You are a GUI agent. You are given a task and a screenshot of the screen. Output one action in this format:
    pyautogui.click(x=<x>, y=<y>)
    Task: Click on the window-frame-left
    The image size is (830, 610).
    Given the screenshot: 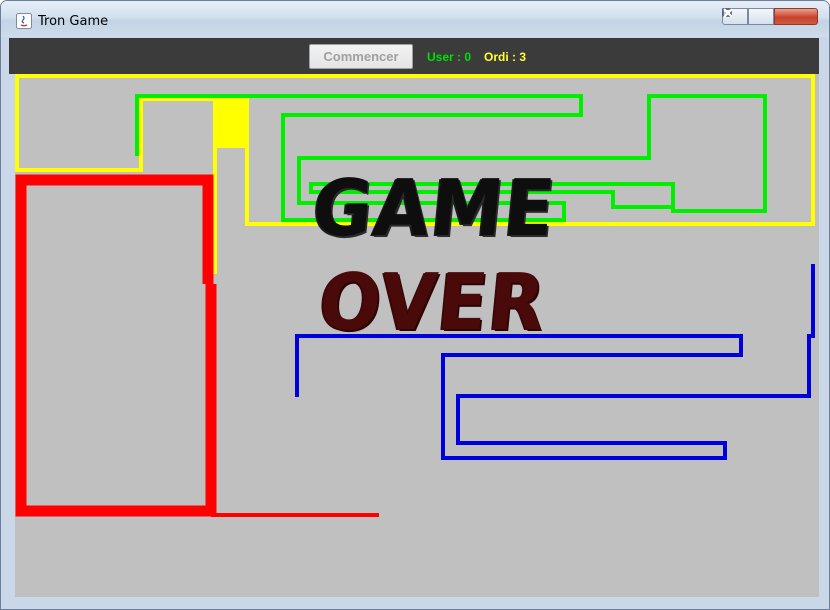 What is the action you would take?
    pyautogui.click(x=5, y=323)
    